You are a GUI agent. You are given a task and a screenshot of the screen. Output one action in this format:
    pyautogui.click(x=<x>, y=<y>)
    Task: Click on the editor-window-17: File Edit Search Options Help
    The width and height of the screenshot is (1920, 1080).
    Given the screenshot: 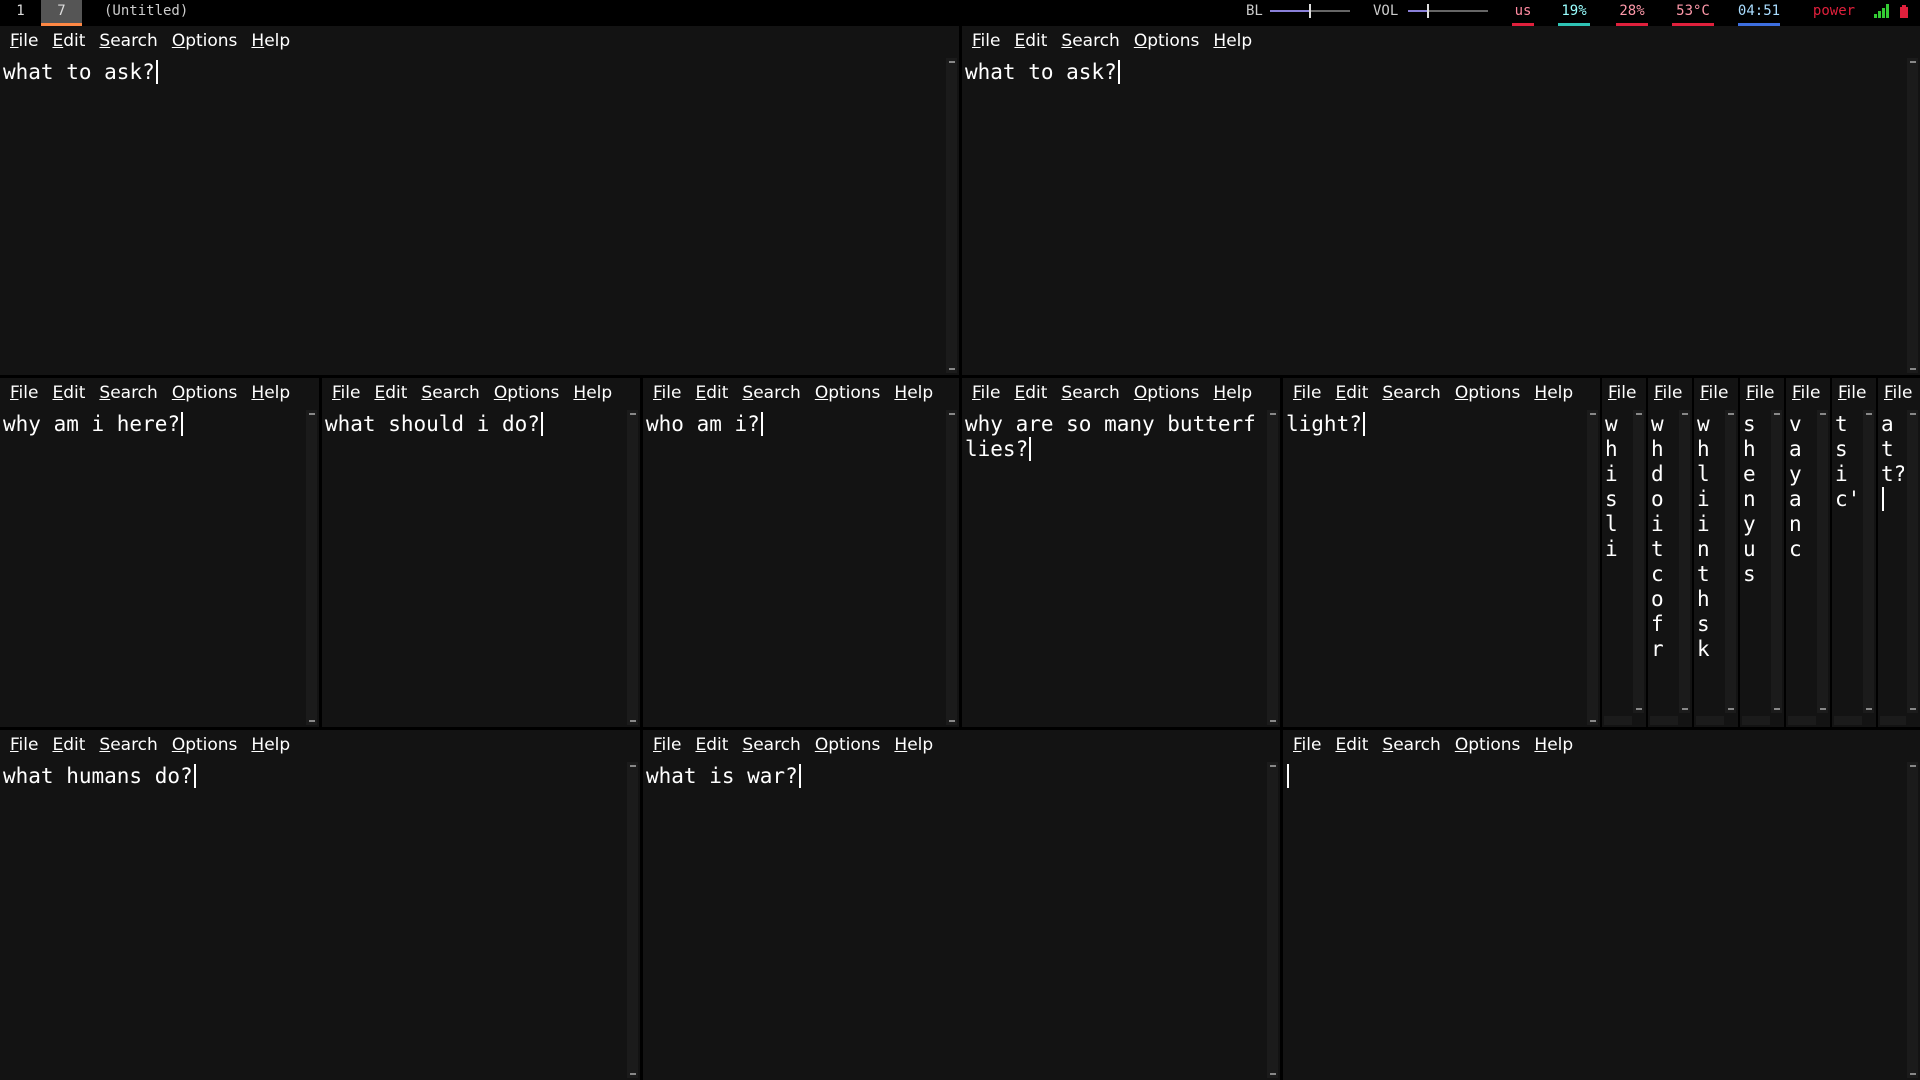 What is the action you would take?
    pyautogui.click(x=1601, y=905)
    